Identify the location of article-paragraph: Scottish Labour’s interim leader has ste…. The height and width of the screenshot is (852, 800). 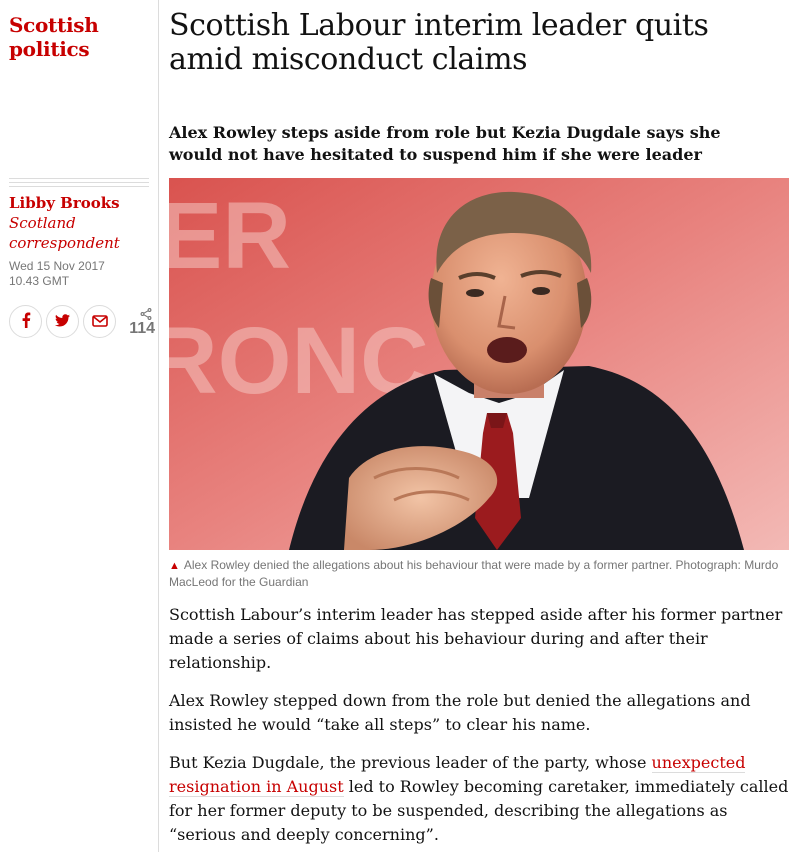
(476, 638).